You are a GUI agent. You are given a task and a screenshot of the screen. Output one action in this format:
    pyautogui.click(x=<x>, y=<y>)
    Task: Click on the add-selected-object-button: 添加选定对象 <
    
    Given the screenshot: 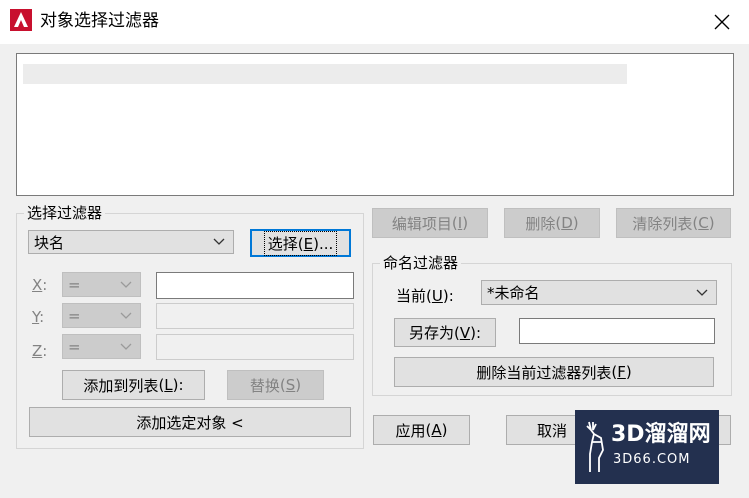 What is the action you would take?
    pyautogui.click(x=190, y=422)
    